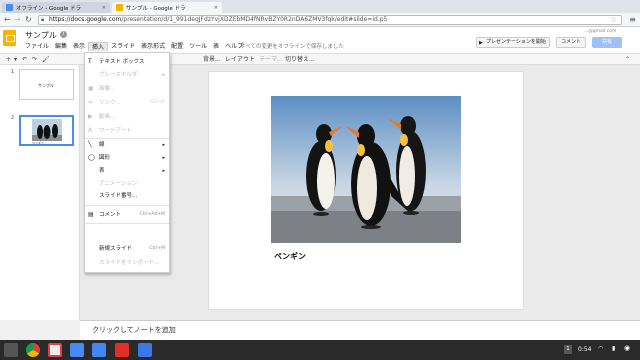 The image size is (640, 360). Describe the element at coordinates (516, 42) in the screenshot. I see `present-label: プレゼンテーションを開始` at that location.